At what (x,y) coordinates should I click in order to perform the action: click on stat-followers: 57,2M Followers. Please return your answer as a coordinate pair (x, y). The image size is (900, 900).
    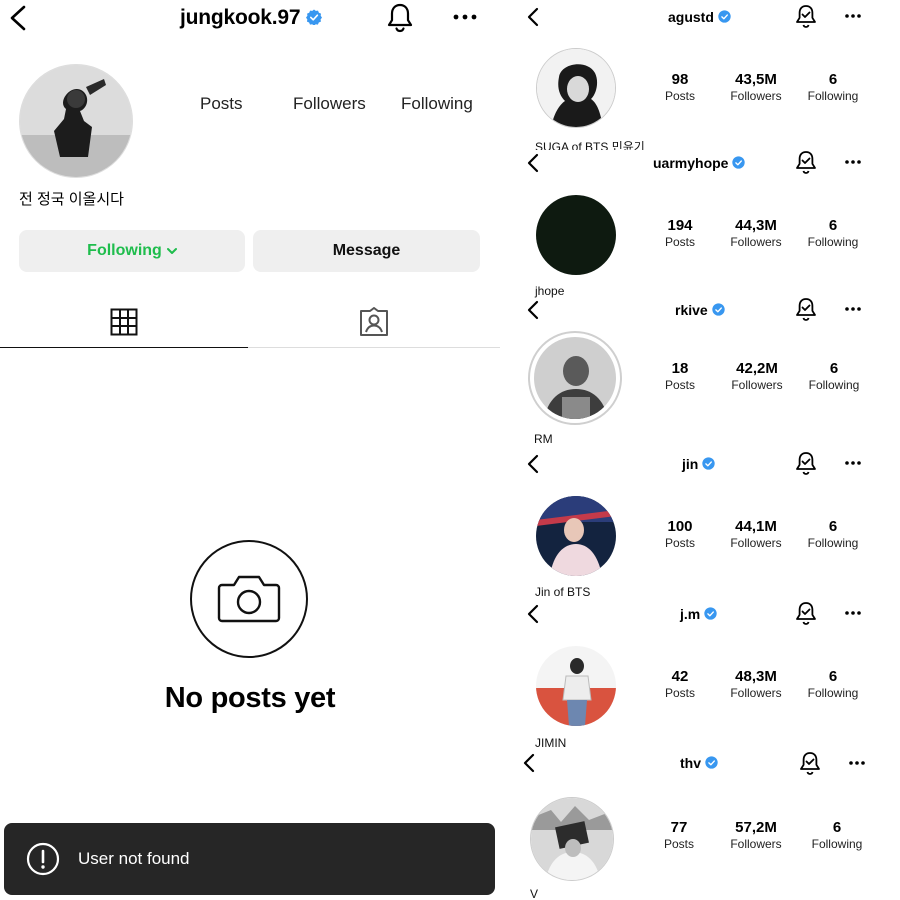
    Looking at the image, I should click on (756, 836).